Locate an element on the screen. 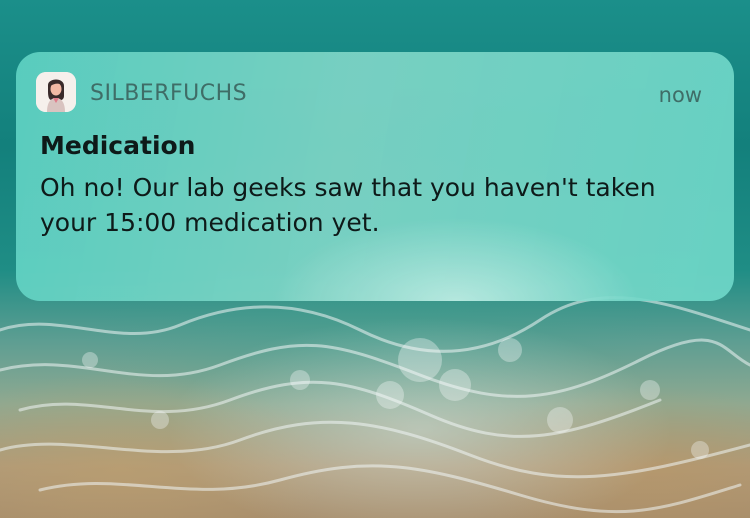 The height and width of the screenshot is (518, 750). app-name: SILBERFUCHS is located at coordinates (169, 93).